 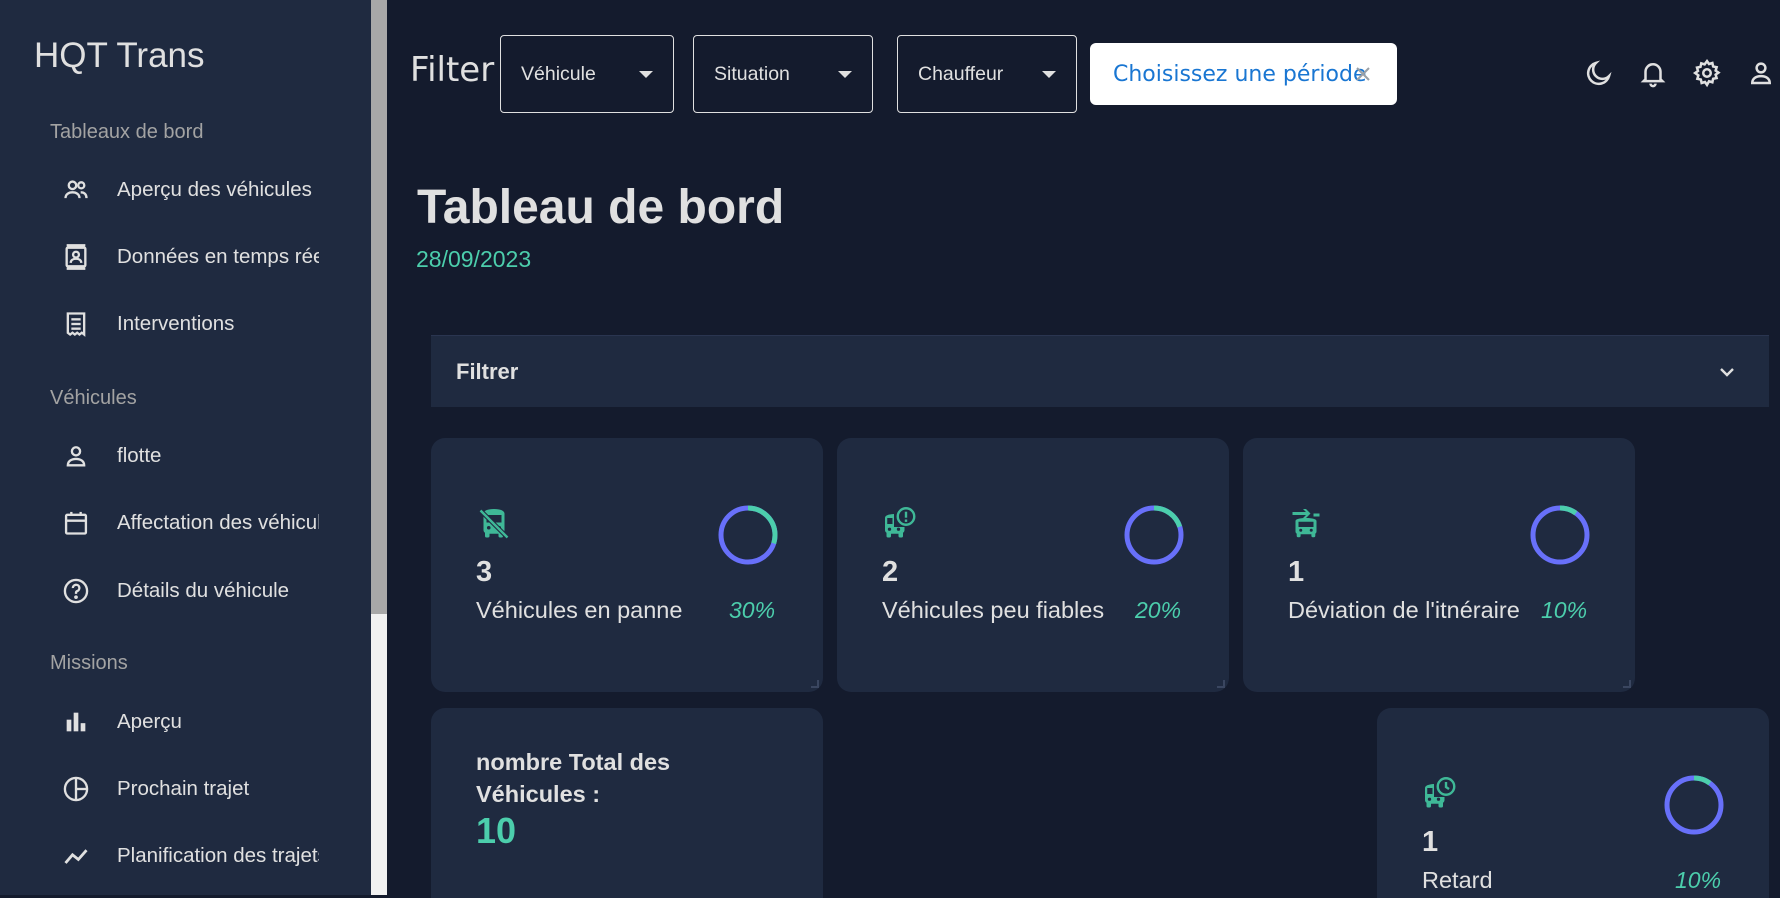 I want to click on dark-mode-icon, so click(x=1599, y=73).